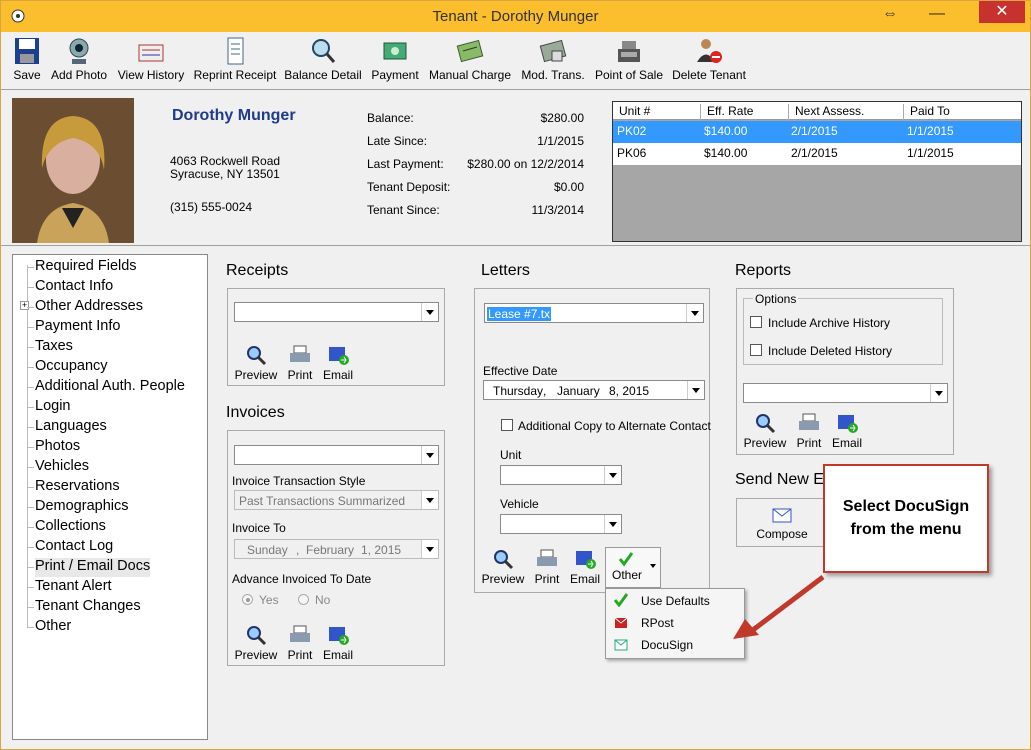 This screenshot has width=1031, height=750. What do you see at coordinates (409, 187) in the screenshot?
I see `tenant-deposit-label: Tenant Deposit:` at bounding box center [409, 187].